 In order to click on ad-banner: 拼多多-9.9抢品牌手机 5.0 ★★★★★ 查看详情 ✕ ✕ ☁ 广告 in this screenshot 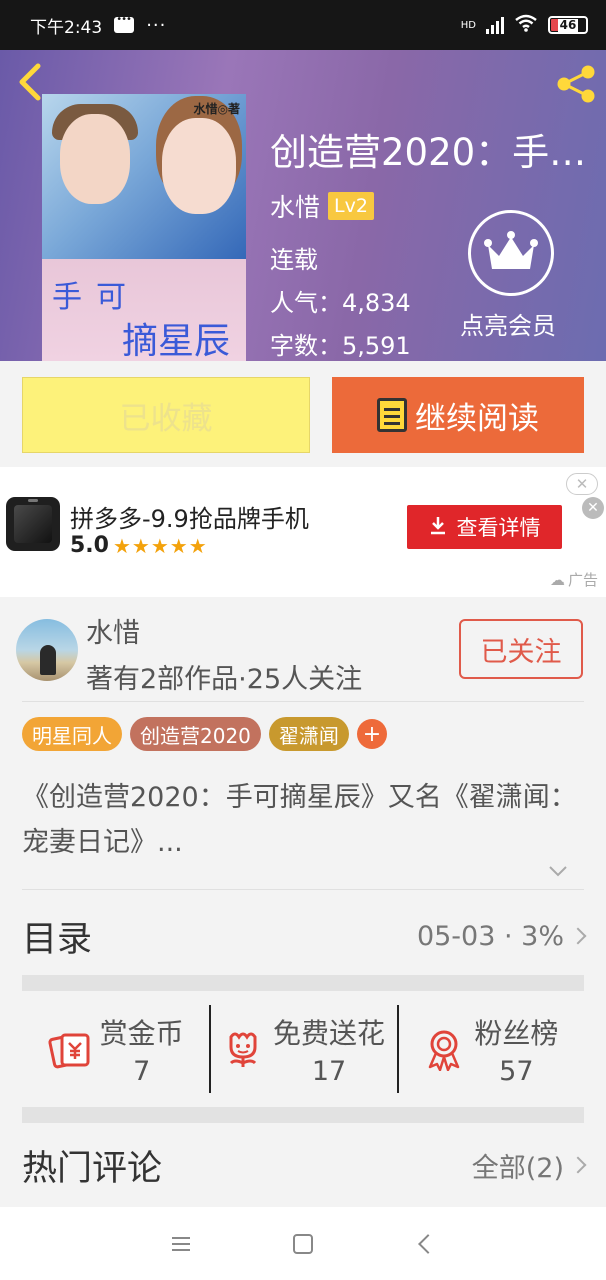, I will do `click(303, 532)`.